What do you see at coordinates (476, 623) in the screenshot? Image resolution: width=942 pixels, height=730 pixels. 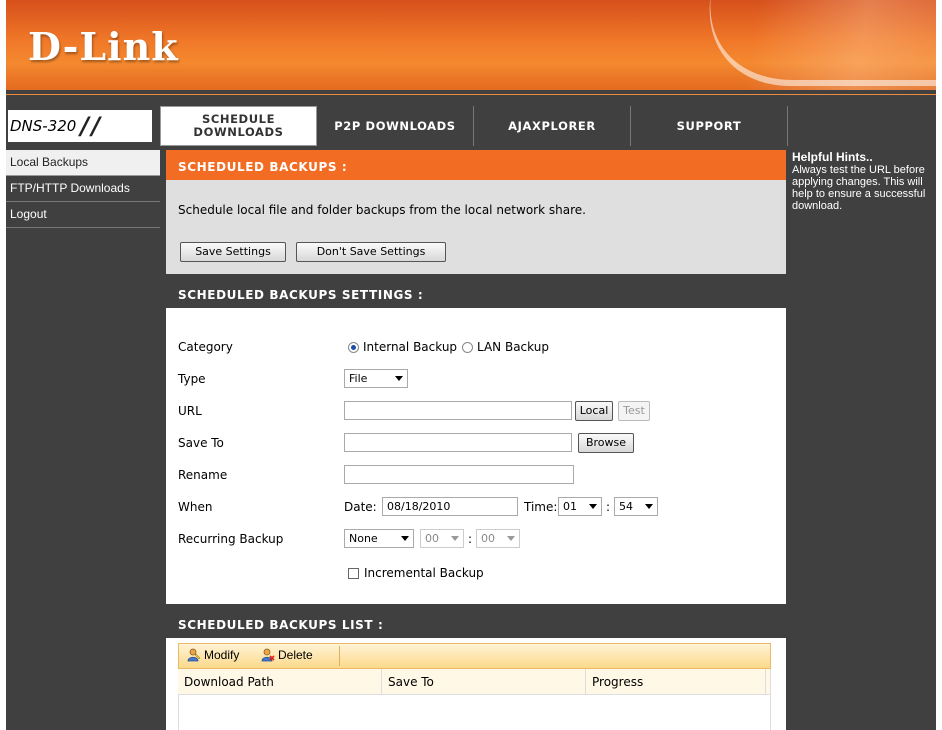 I see `list-header: SCHEDULED BACKUPS LIST :` at bounding box center [476, 623].